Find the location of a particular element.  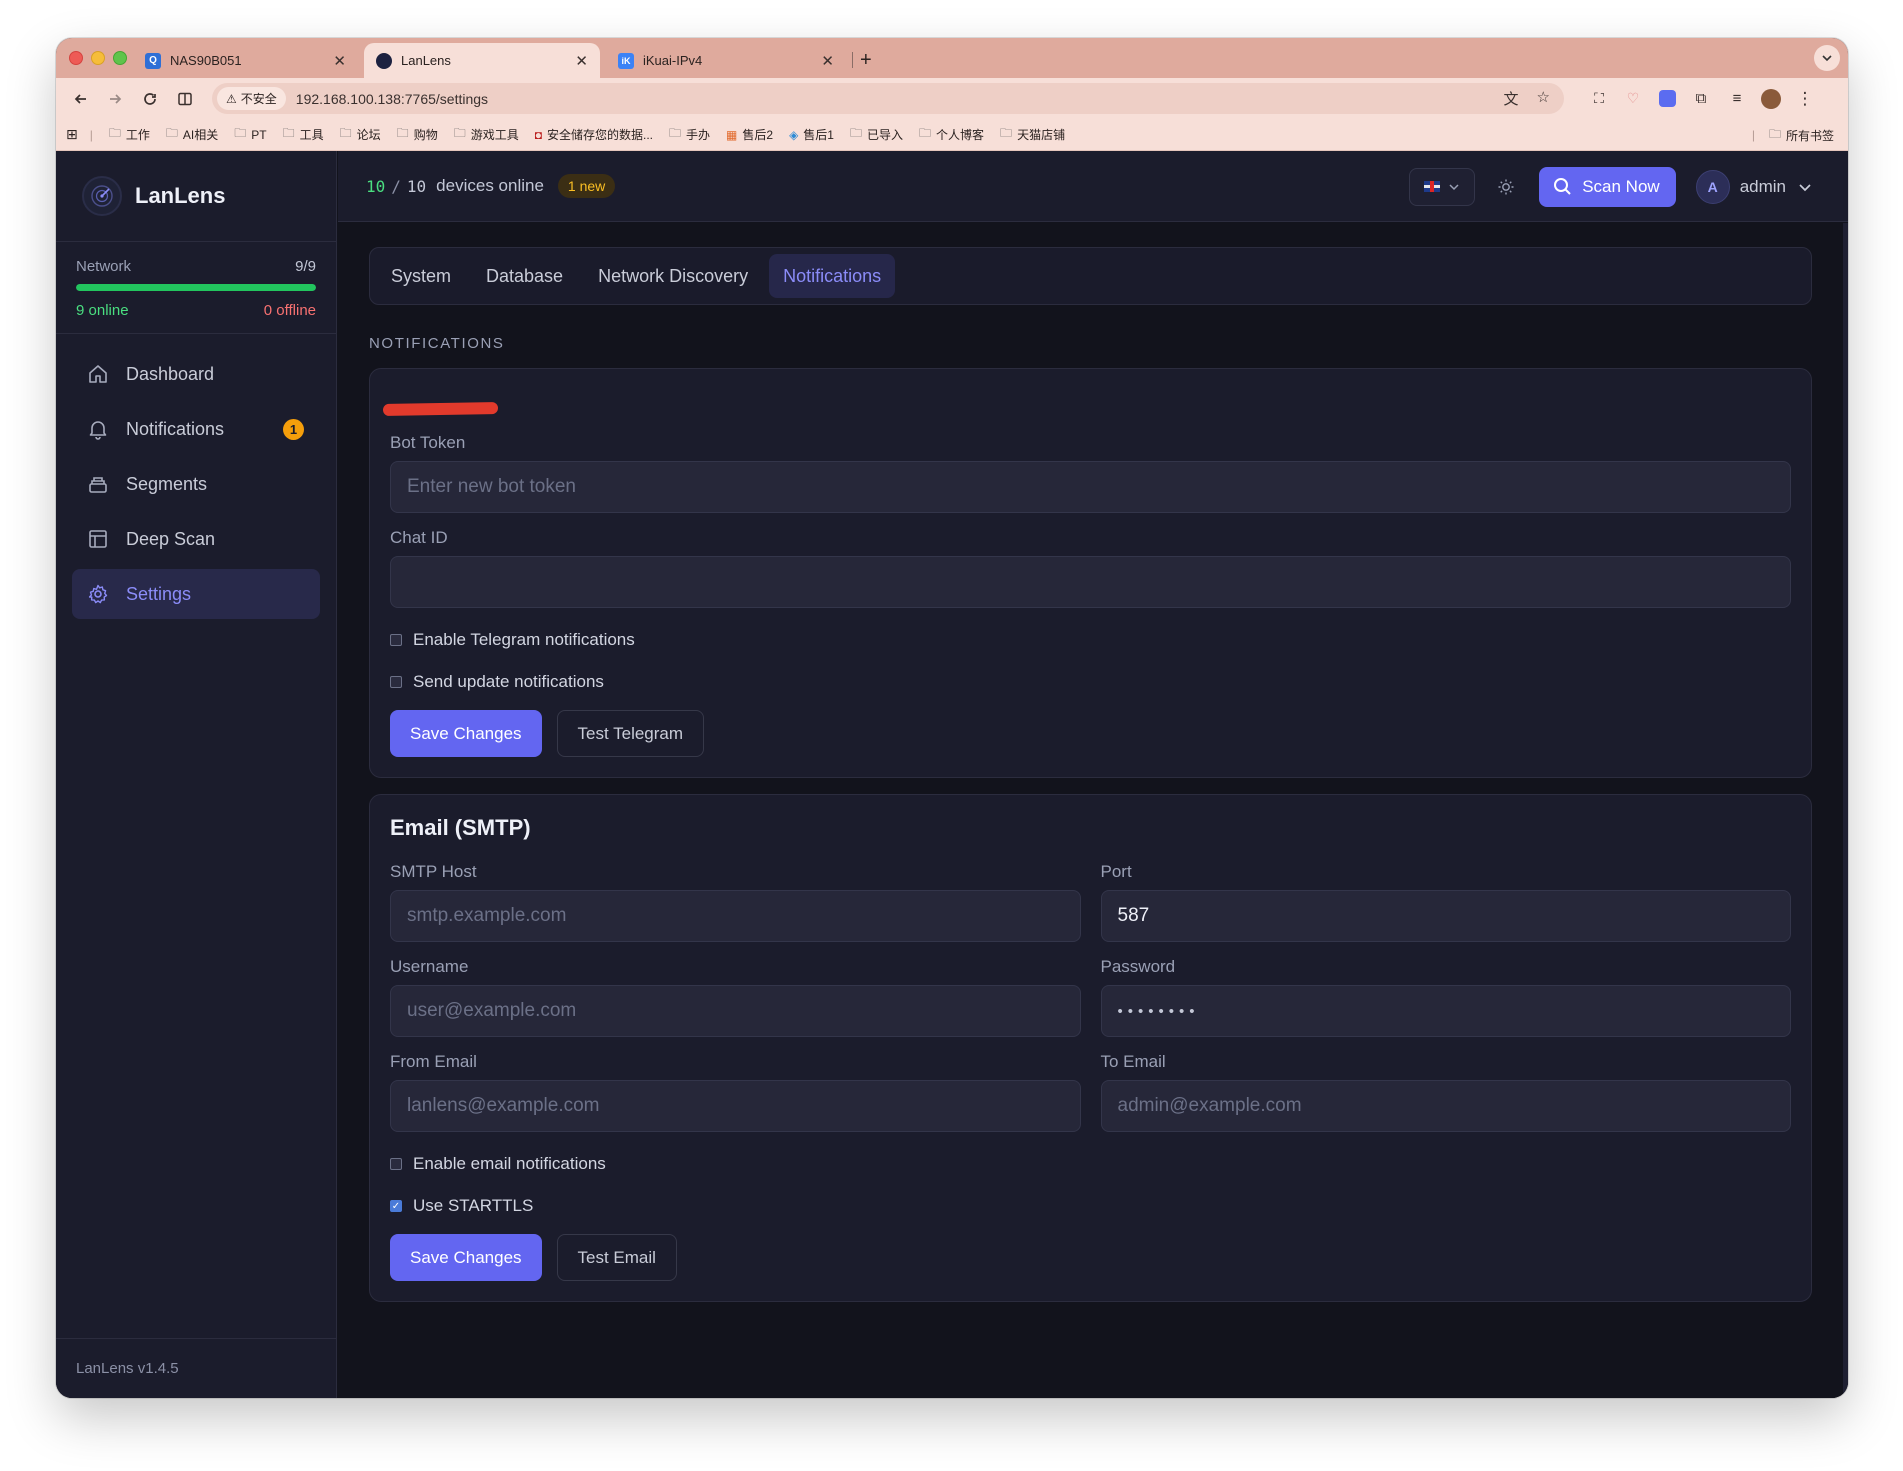

apps-grid-icon: ⊞ is located at coordinates (72, 134).